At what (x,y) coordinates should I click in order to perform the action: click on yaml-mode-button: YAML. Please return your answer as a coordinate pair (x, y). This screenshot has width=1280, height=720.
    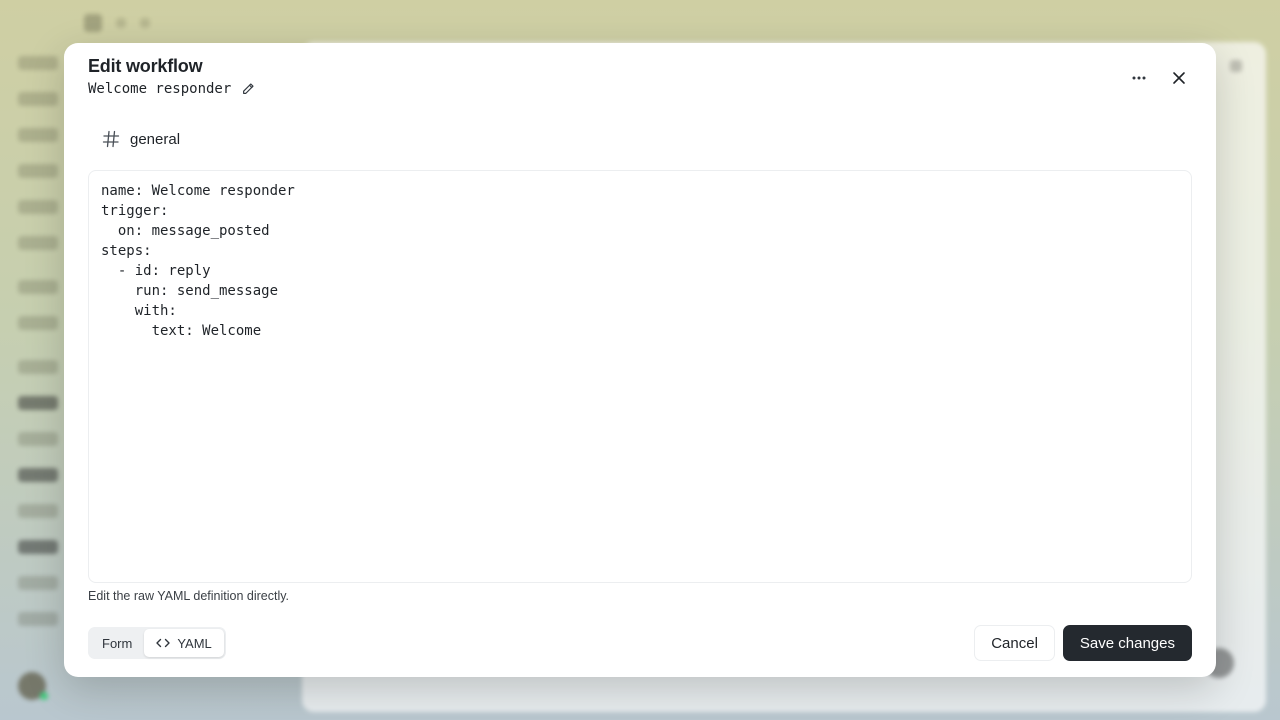
    Looking at the image, I should click on (184, 643).